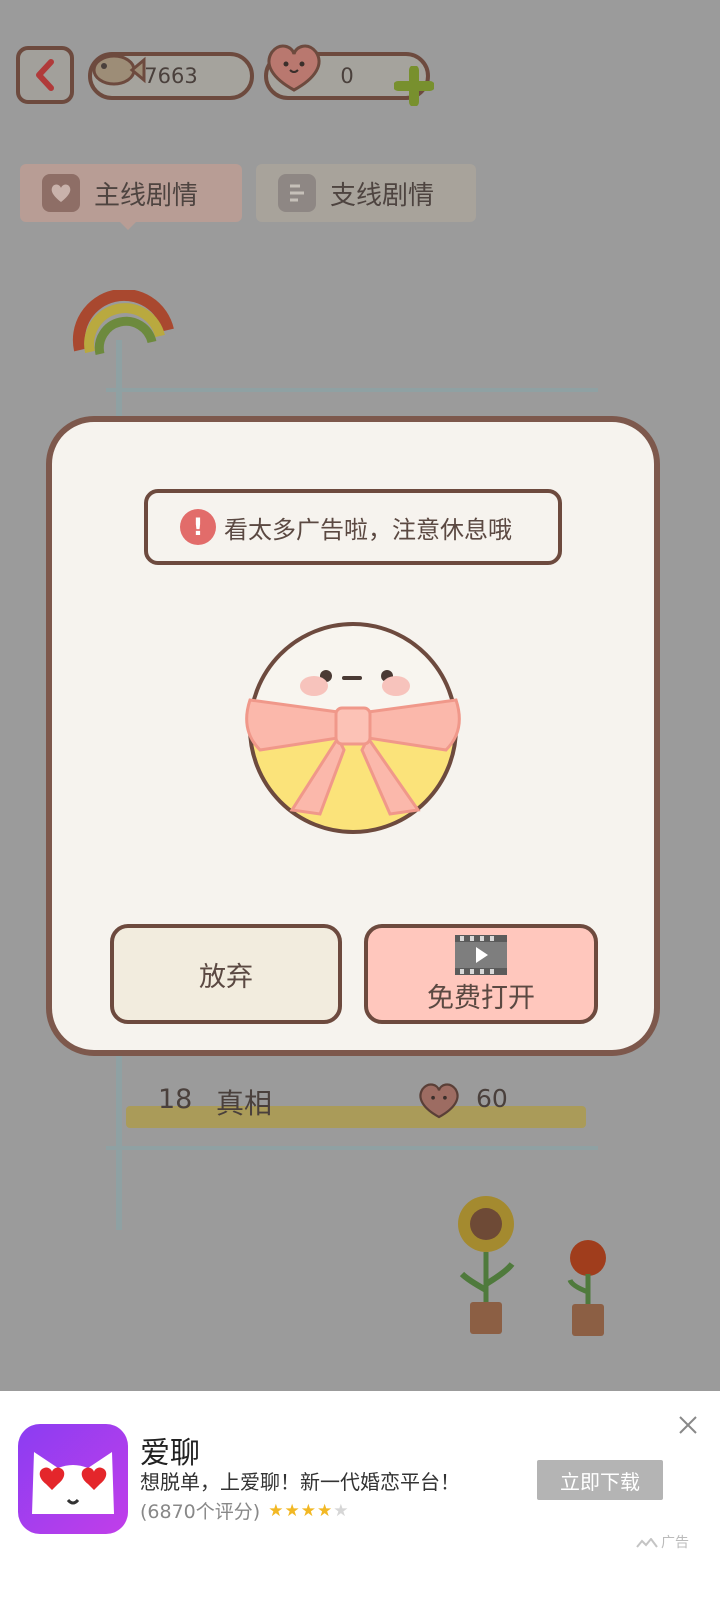  What do you see at coordinates (600, 1480) in the screenshot?
I see `download-button: 立即下载` at bounding box center [600, 1480].